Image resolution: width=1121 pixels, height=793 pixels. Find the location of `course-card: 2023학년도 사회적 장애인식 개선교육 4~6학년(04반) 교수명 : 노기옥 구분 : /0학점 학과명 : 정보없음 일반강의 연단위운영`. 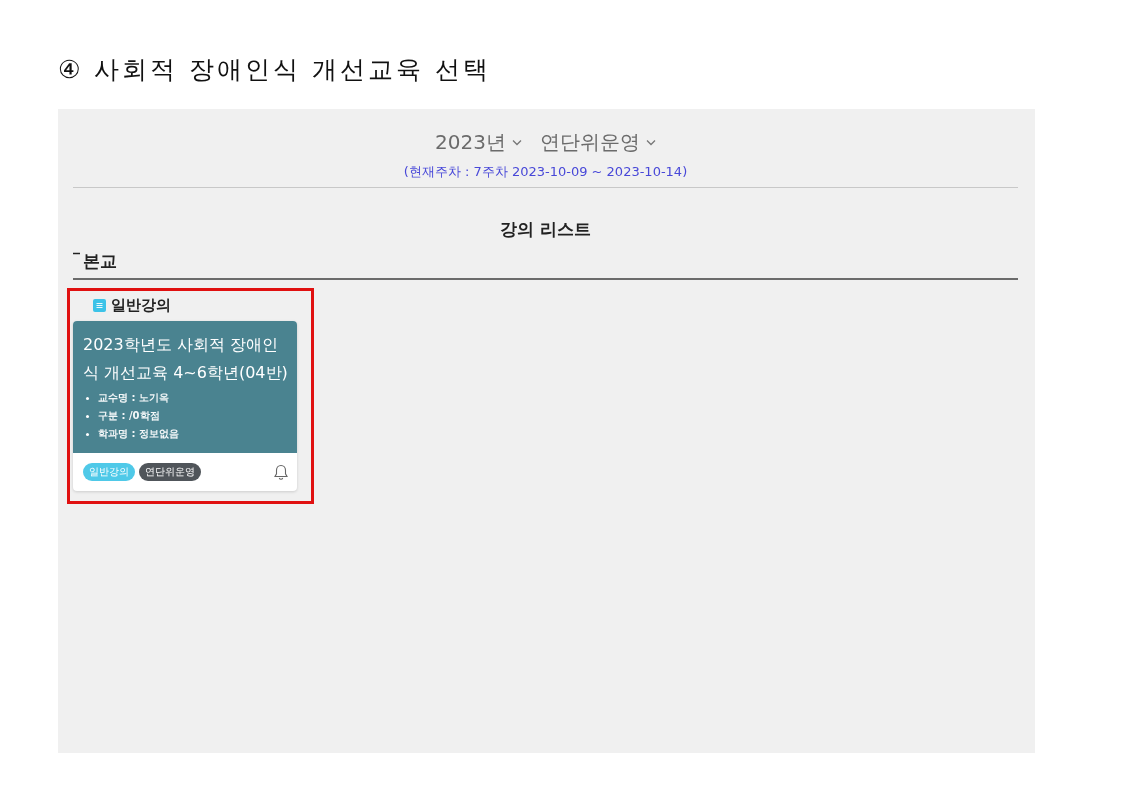

course-card: 2023학년도 사회적 장애인식 개선교육 4~6학년(04반) 교수명 : 노기옥 구분 : /0학점 학과명 : 정보없음 일반강의 연단위운영 is located at coordinates (185, 406).